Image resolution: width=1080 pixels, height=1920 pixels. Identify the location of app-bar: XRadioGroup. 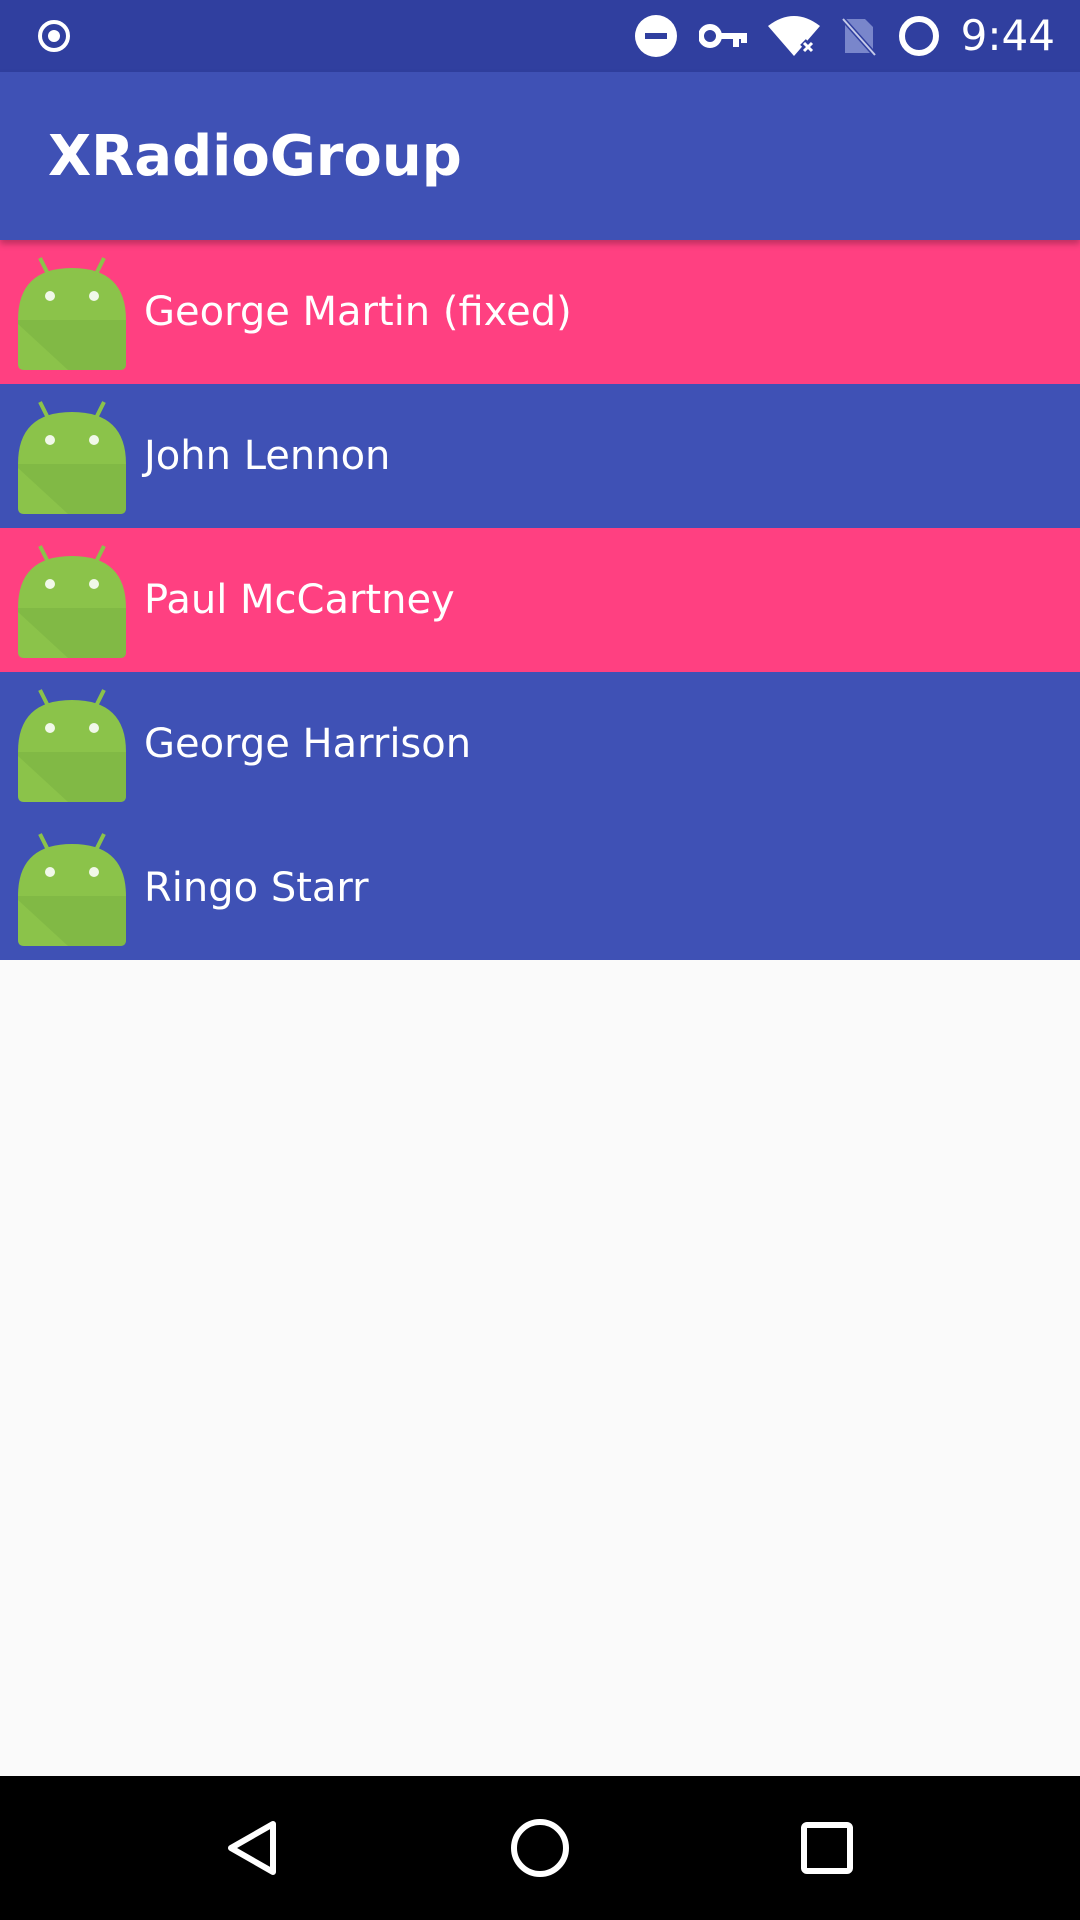
(540, 156).